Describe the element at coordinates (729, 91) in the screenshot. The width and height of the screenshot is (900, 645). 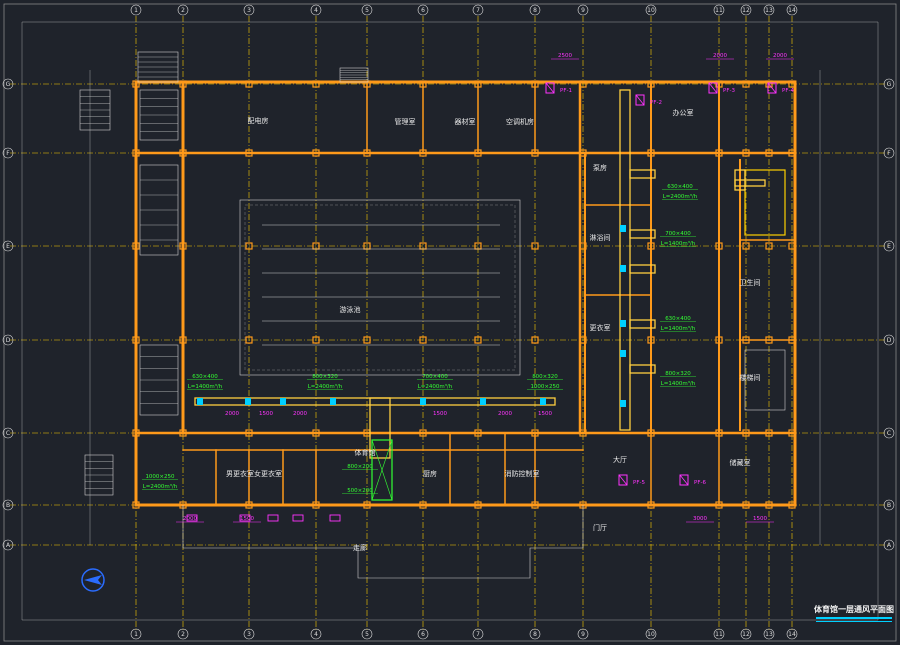
I see `fan-tag: PF-3` at that location.